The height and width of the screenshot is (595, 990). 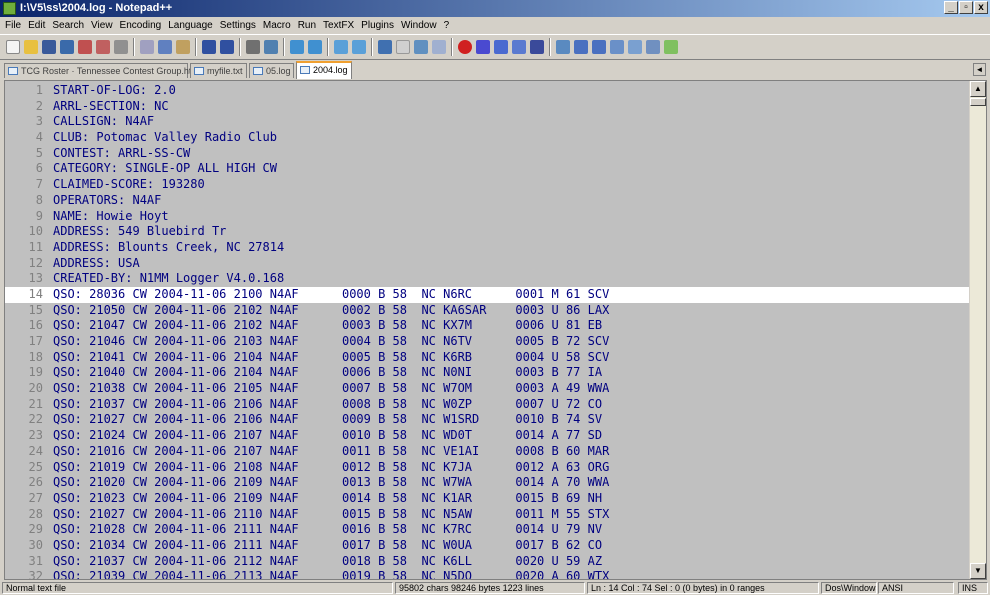 I want to click on print-icon, so click(x=121, y=47).